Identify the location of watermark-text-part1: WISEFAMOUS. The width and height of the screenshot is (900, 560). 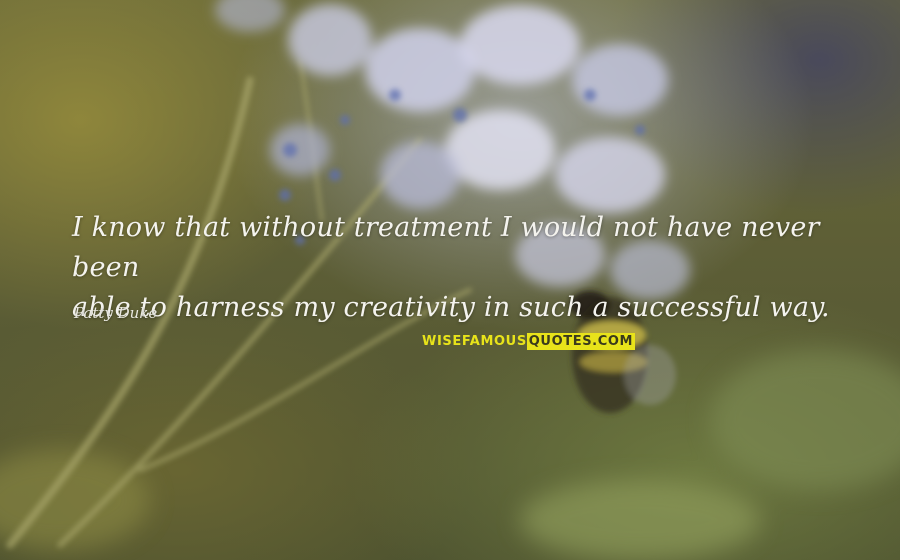
(474, 341).